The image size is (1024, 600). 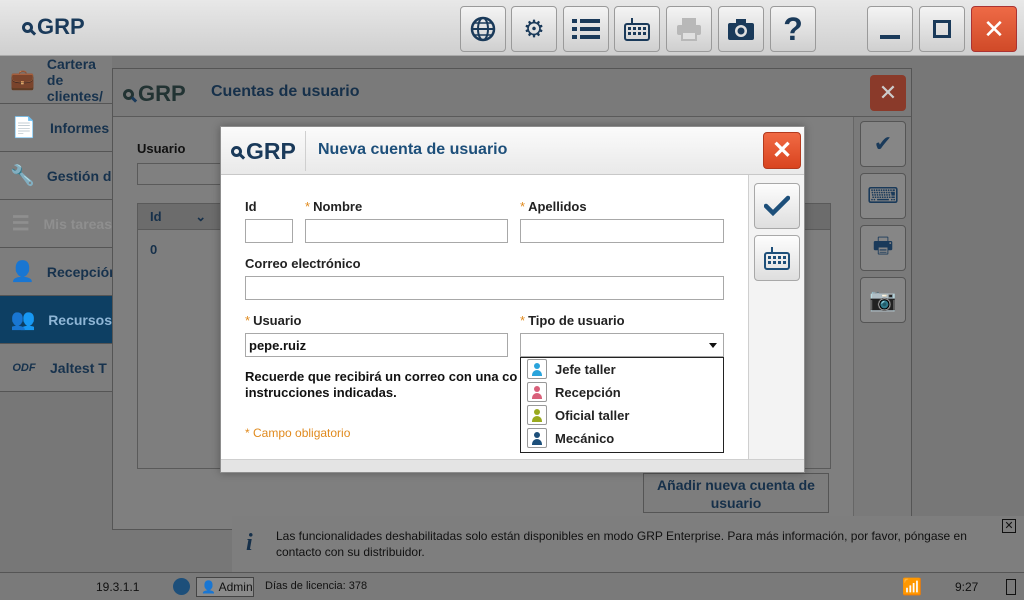 I want to click on keyboard-button: ⌨, so click(x=883, y=196).